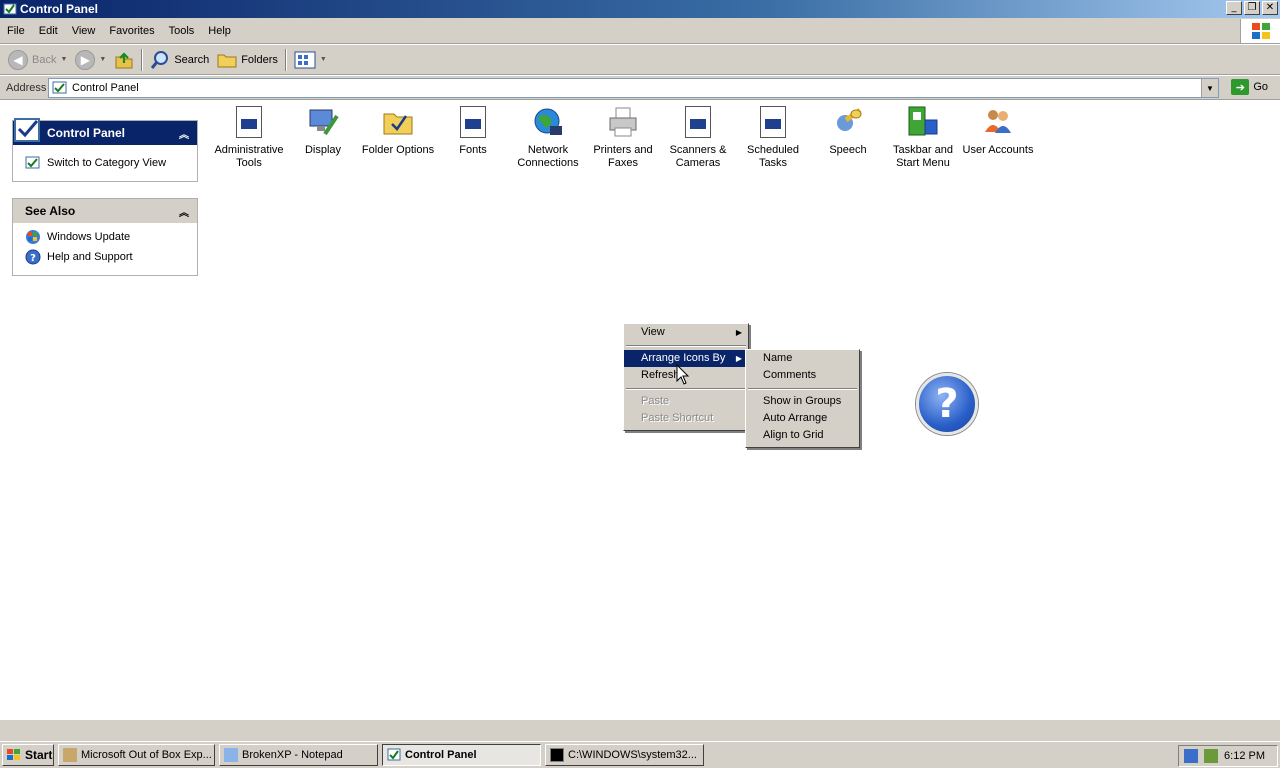  I want to click on folders-icon, so click(227, 60).